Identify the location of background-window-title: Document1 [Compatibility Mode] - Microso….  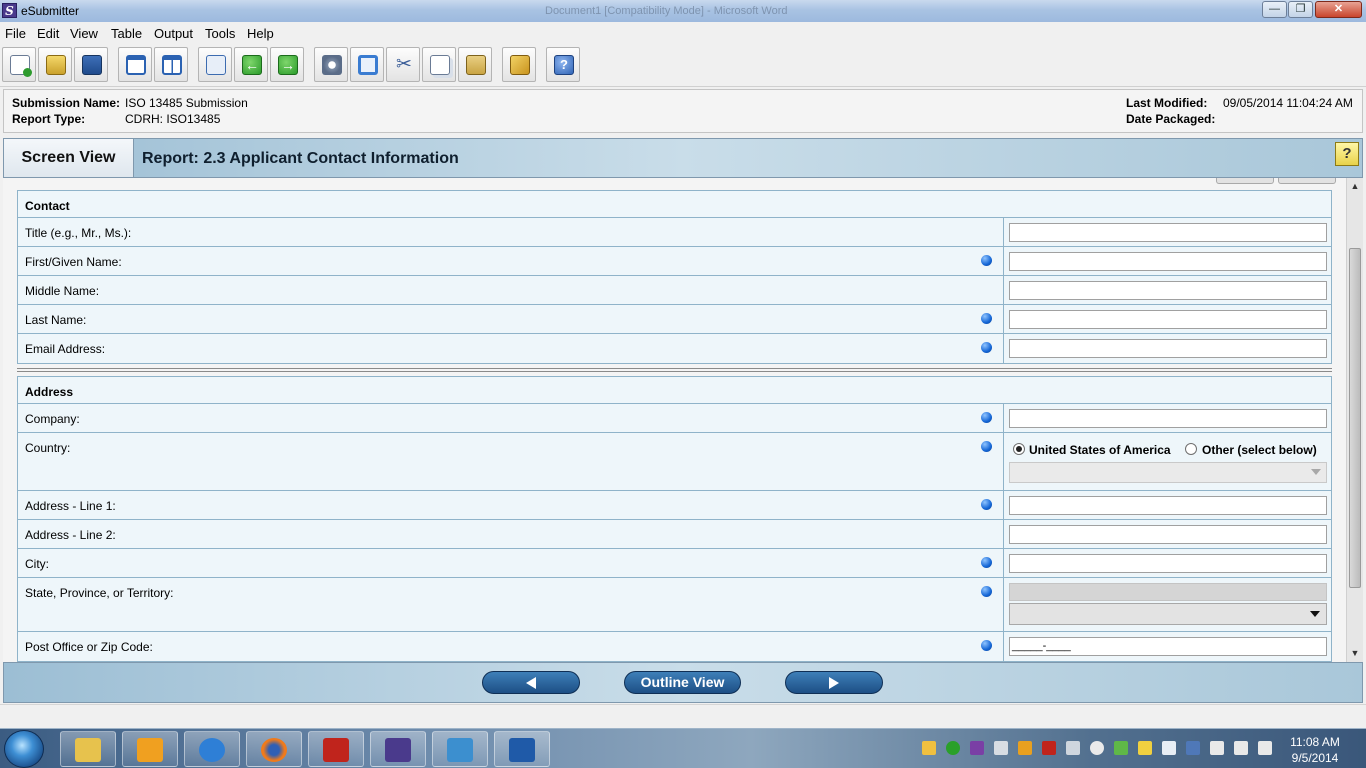
(666, 11).